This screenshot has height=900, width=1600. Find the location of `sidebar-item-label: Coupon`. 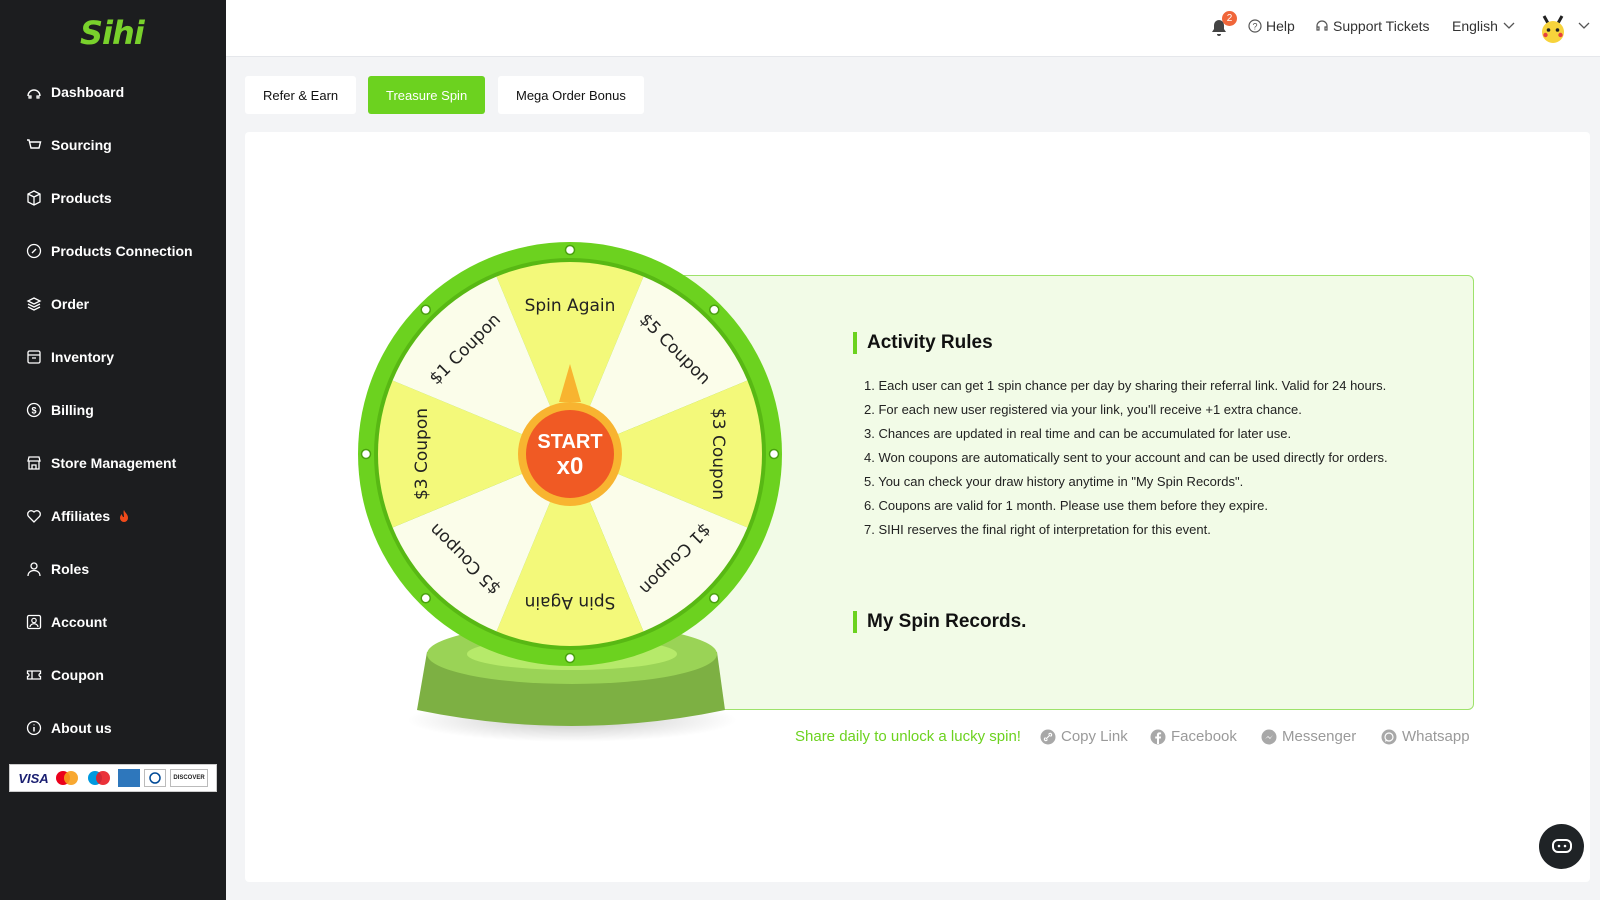

sidebar-item-label: Coupon is located at coordinates (77, 675).